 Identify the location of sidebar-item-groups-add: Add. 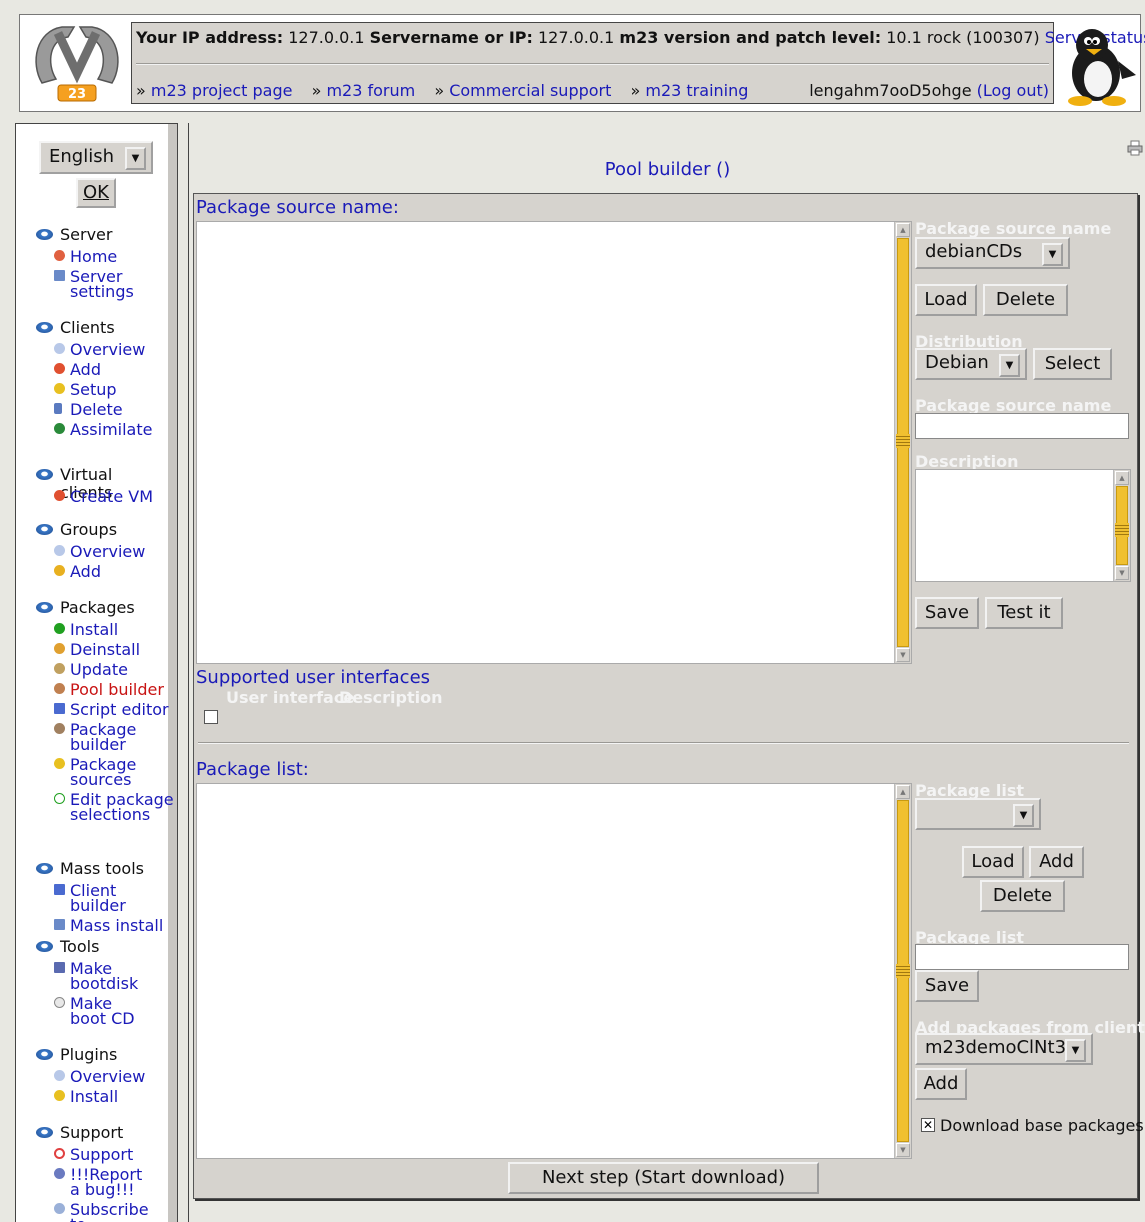
(90, 572).